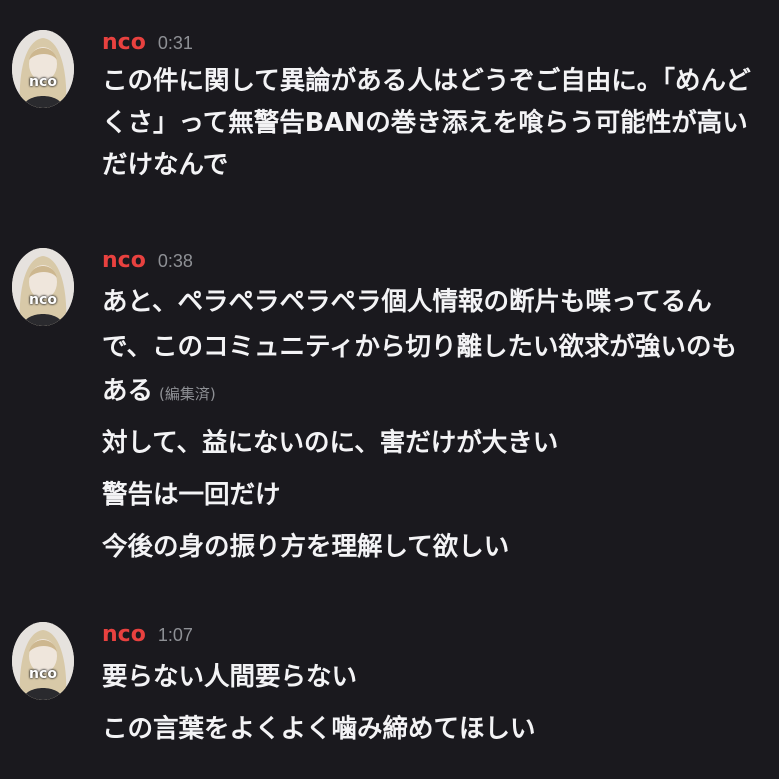 This screenshot has height=779, width=779. Describe the element at coordinates (419, 347) in the screenshot. I see `message-text: で、このコミュニティから切り離したい欲求が強いのも` at that location.